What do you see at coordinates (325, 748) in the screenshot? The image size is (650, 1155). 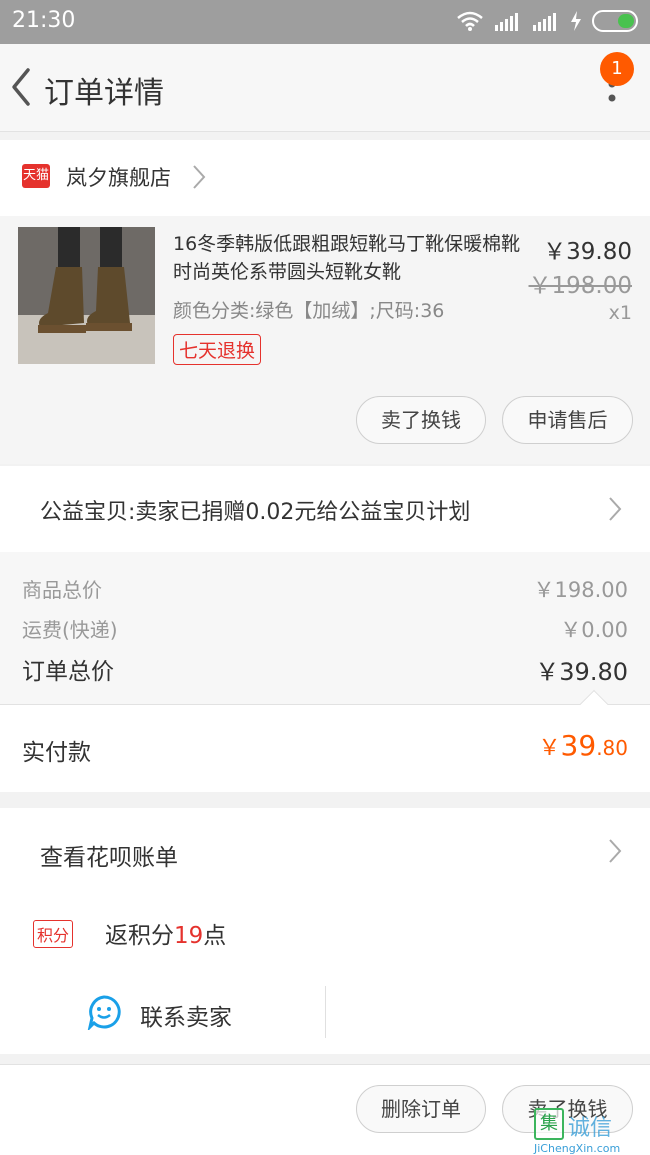 I see `paid-row: 实付款 ￥39.80` at bounding box center [325, 748].